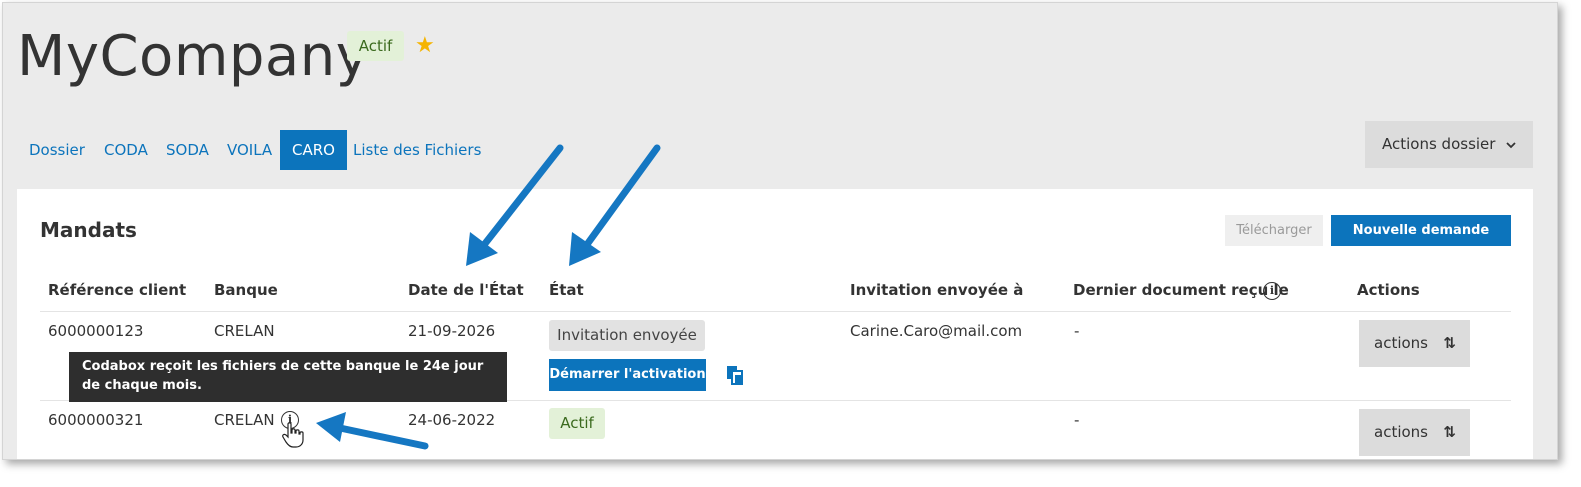 The image size is (1581, 487). What do you see at coordinates (293, 435) in the screenshot?
I see `hand-cursor-icon` at bounding box center [293, 435].